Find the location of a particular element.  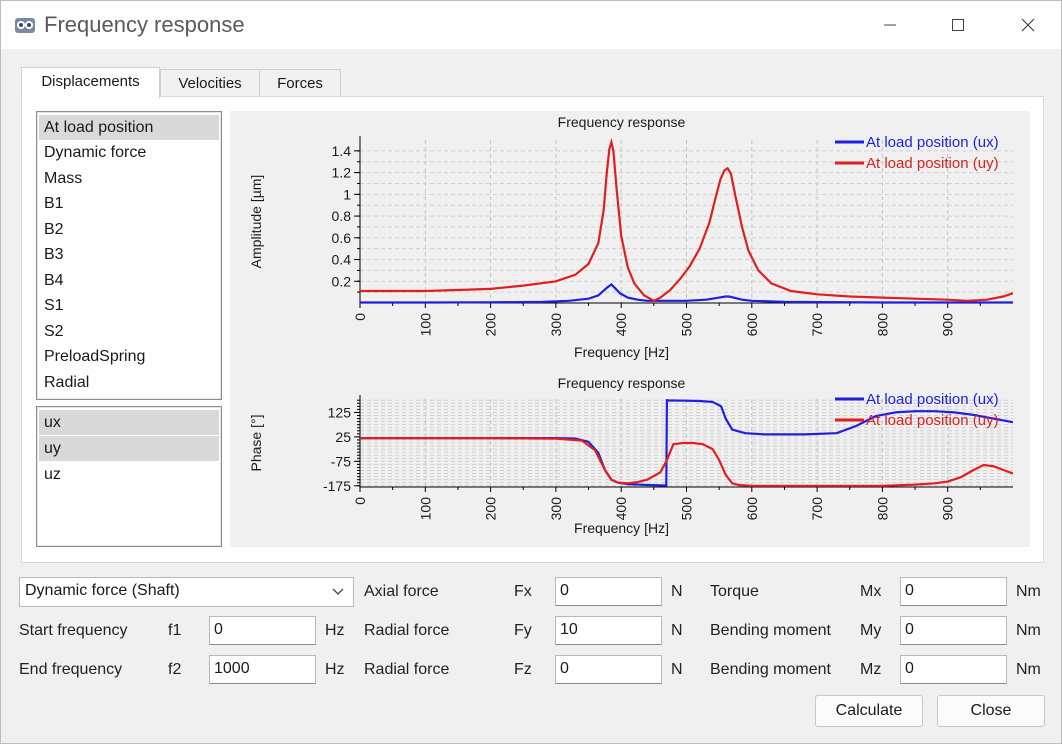

y-tick-label: 0.8 is located at coordinates (342, 216).